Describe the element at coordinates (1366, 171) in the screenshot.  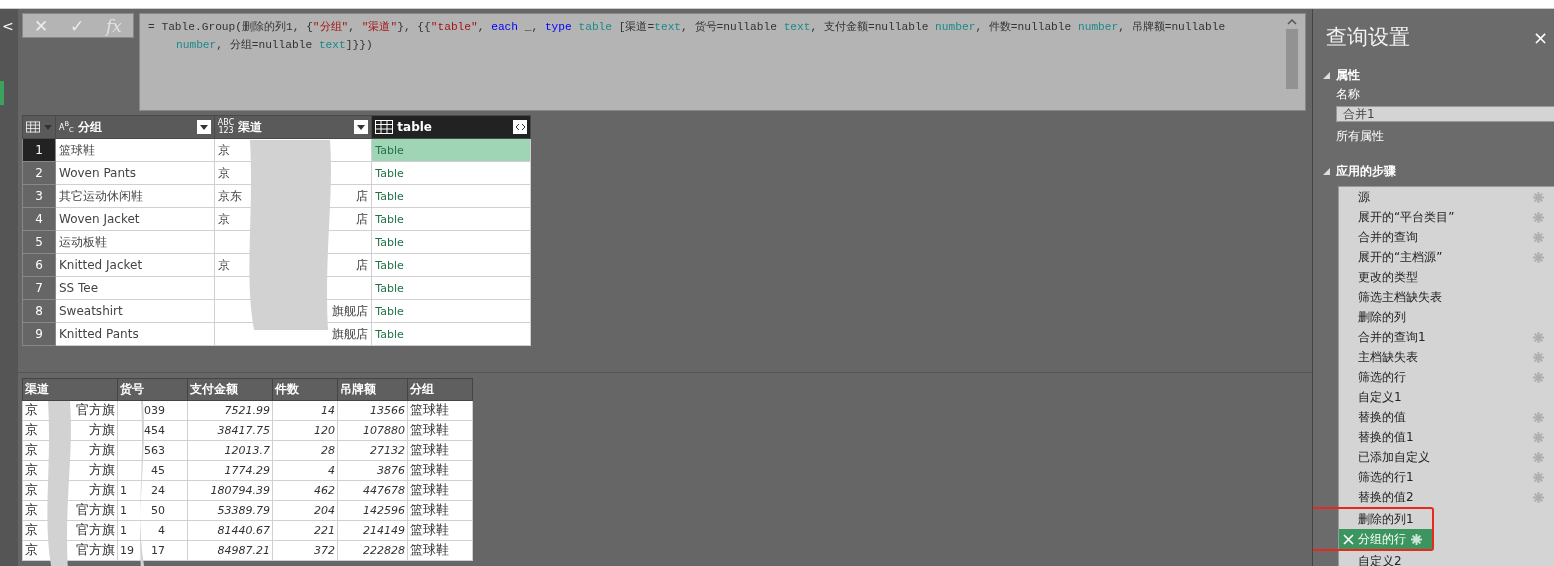
I see `section-heading: 应用的步骤` at that location.